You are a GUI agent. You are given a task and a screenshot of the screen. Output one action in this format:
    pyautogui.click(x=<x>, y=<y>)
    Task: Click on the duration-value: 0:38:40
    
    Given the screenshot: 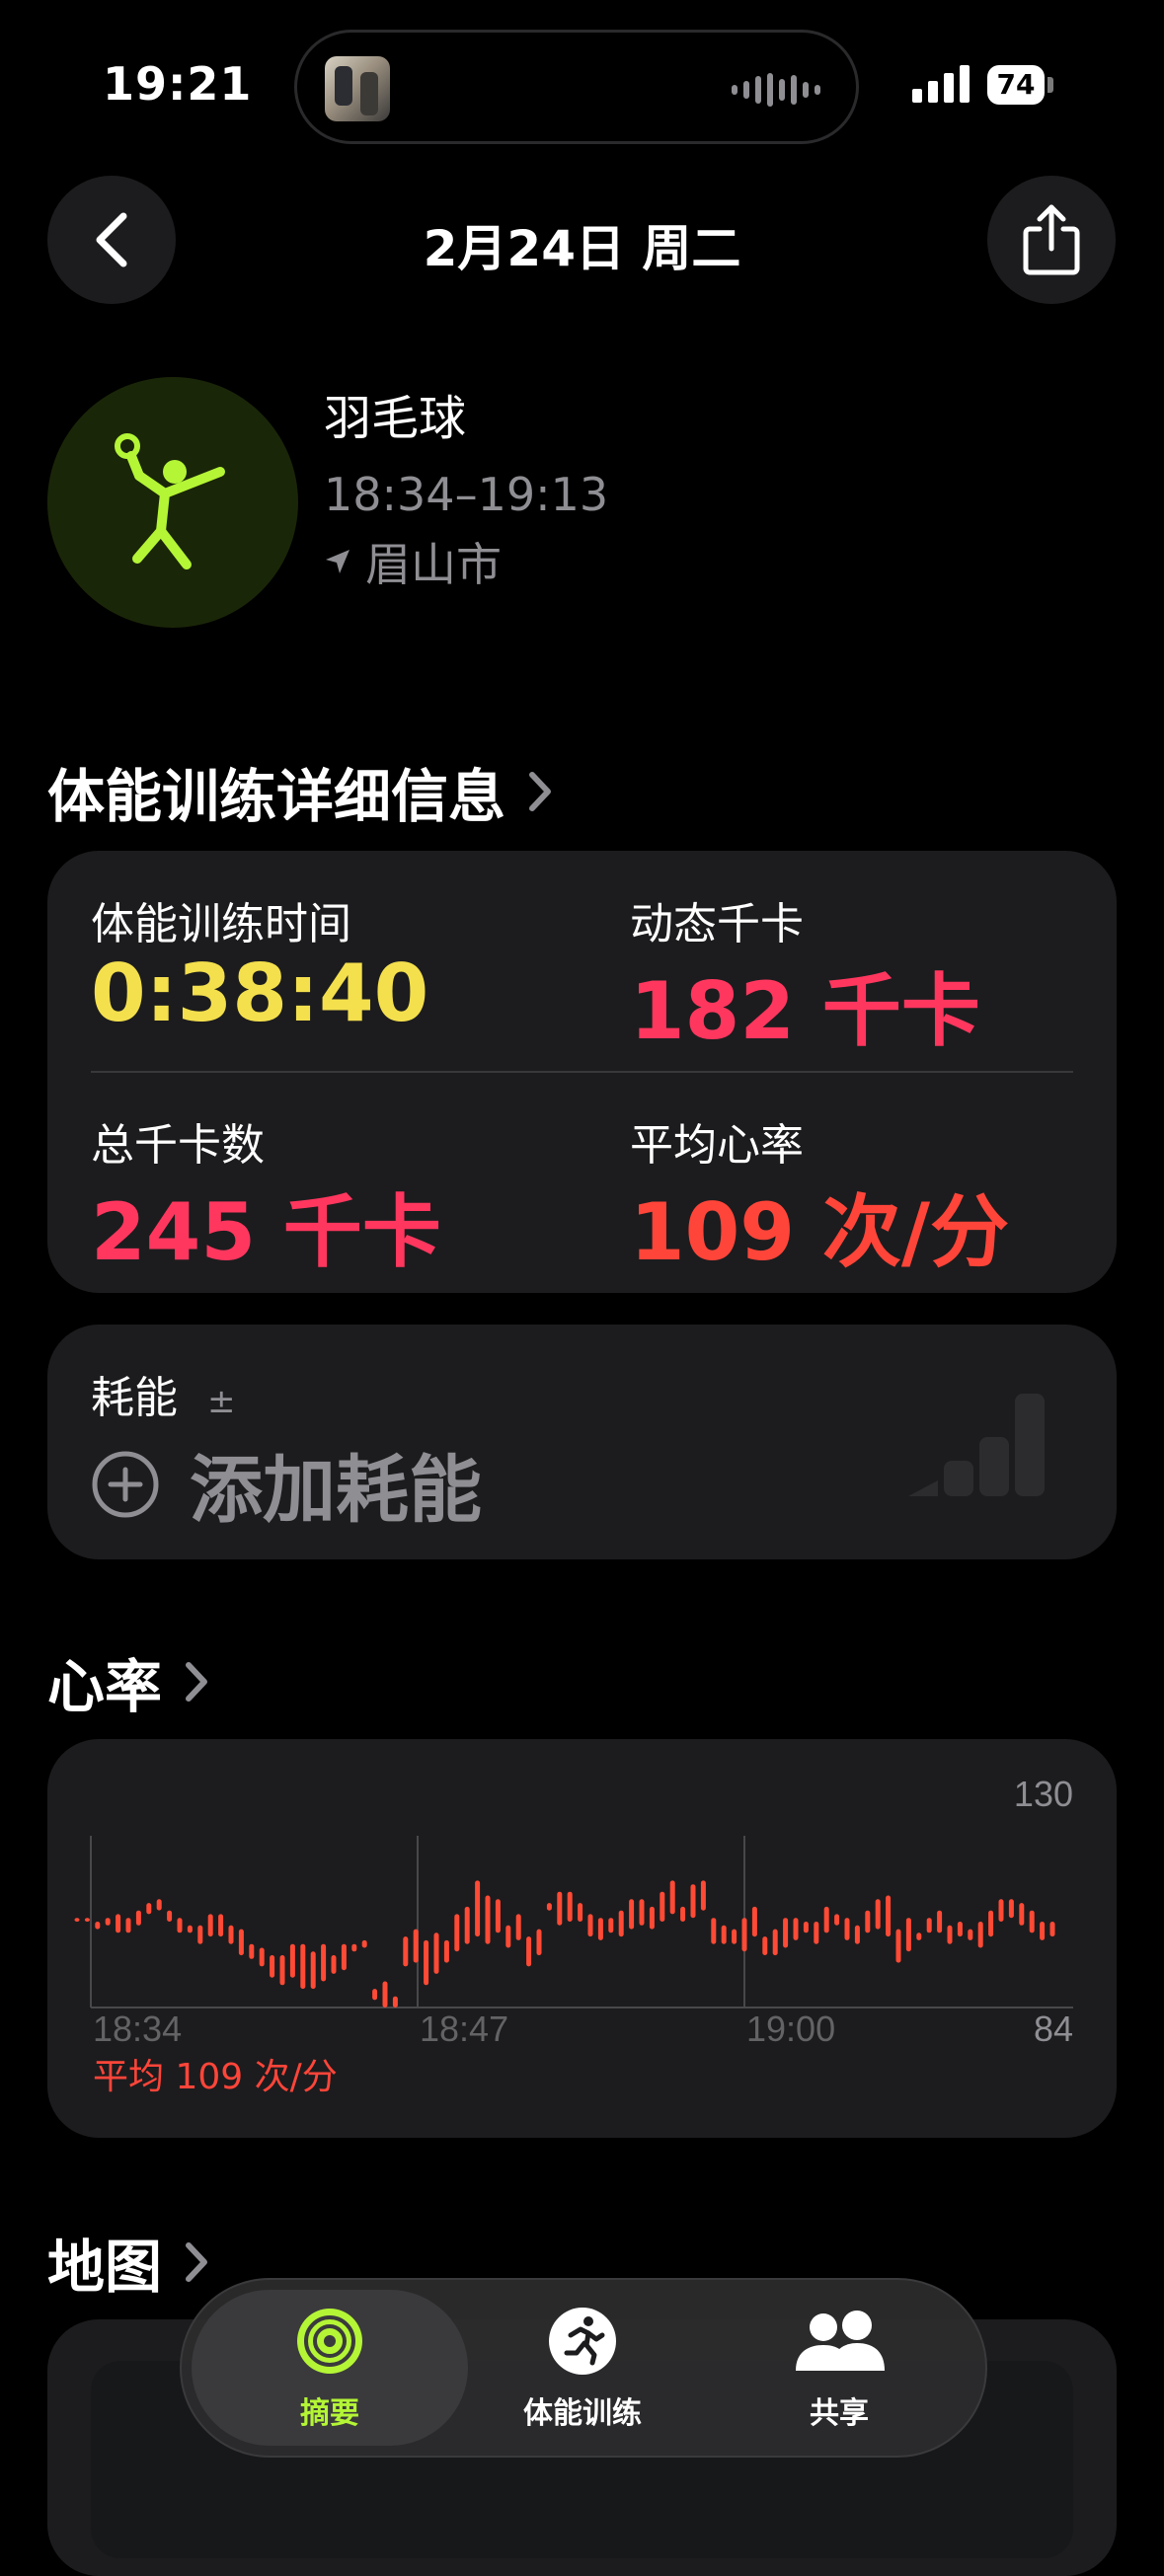 What is the action you would take?
    pyautogui.click(x=260, y=993)
    